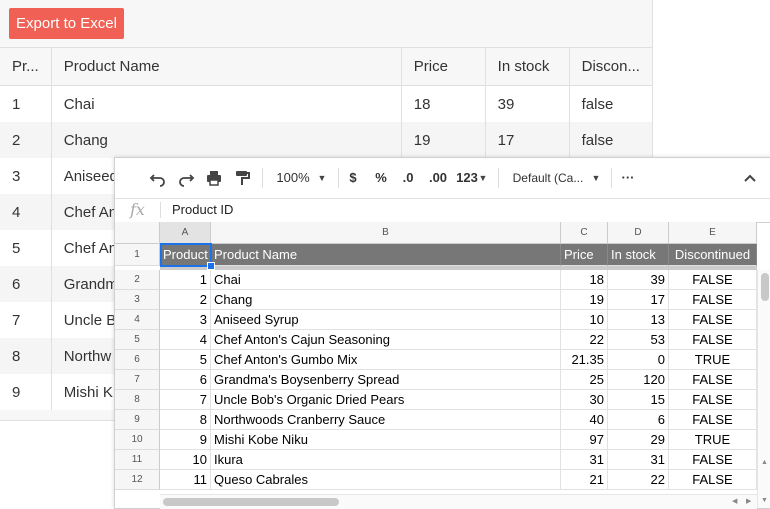 The height and width of the screenshot is (509, 770). Describe the element at coordinates (137, 320) in the screenshot. I see `row-header: 4` at that location.